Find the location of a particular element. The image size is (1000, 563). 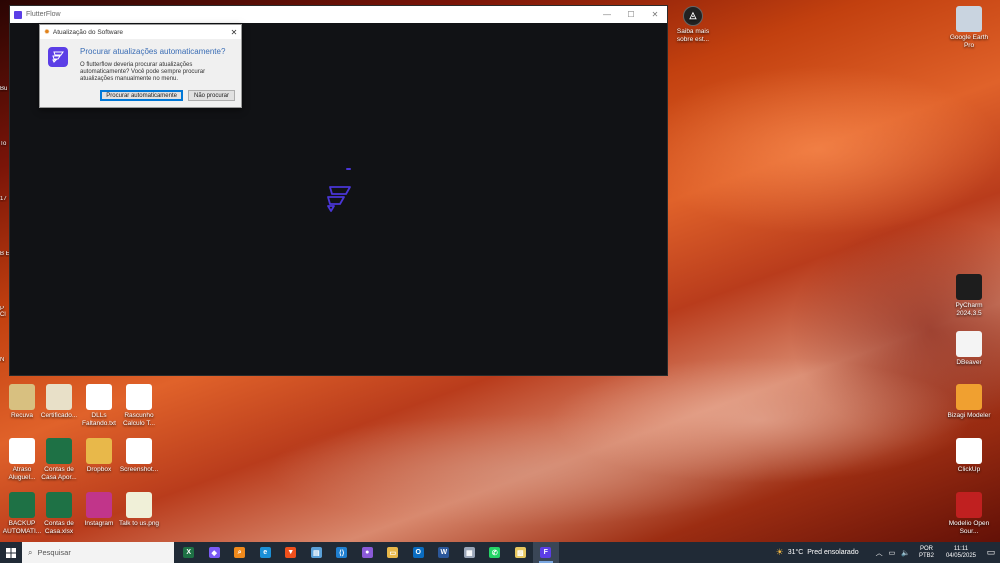

taskbar-app-excel: X is located at coordinates (189, 552).